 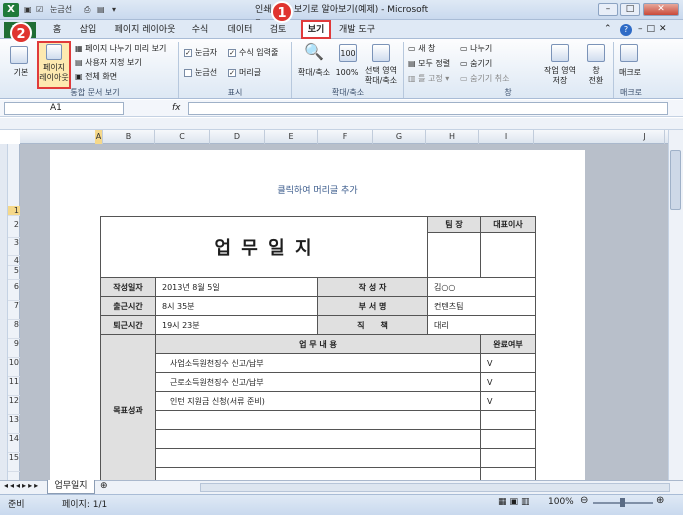 What do you see at coordinates (481, 325) in the screenshot?
I see `info-value: 대리` at bounding box center [481, 325].